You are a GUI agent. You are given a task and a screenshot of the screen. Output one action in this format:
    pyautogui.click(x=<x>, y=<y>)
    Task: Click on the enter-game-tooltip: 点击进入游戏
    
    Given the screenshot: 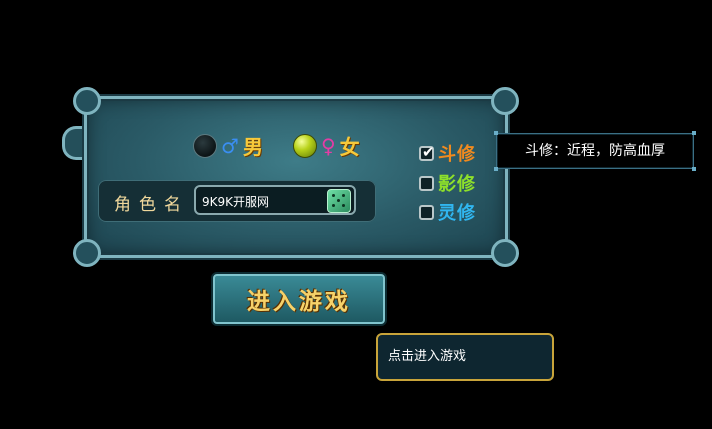 What is the action you would take?
    pyautogui.click(x=465, y=357)
    